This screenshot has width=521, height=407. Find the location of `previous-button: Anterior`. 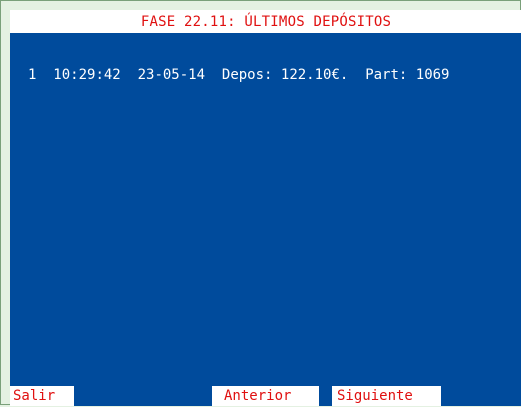

previous-button: Anterior is located at coordinates (265, 396).